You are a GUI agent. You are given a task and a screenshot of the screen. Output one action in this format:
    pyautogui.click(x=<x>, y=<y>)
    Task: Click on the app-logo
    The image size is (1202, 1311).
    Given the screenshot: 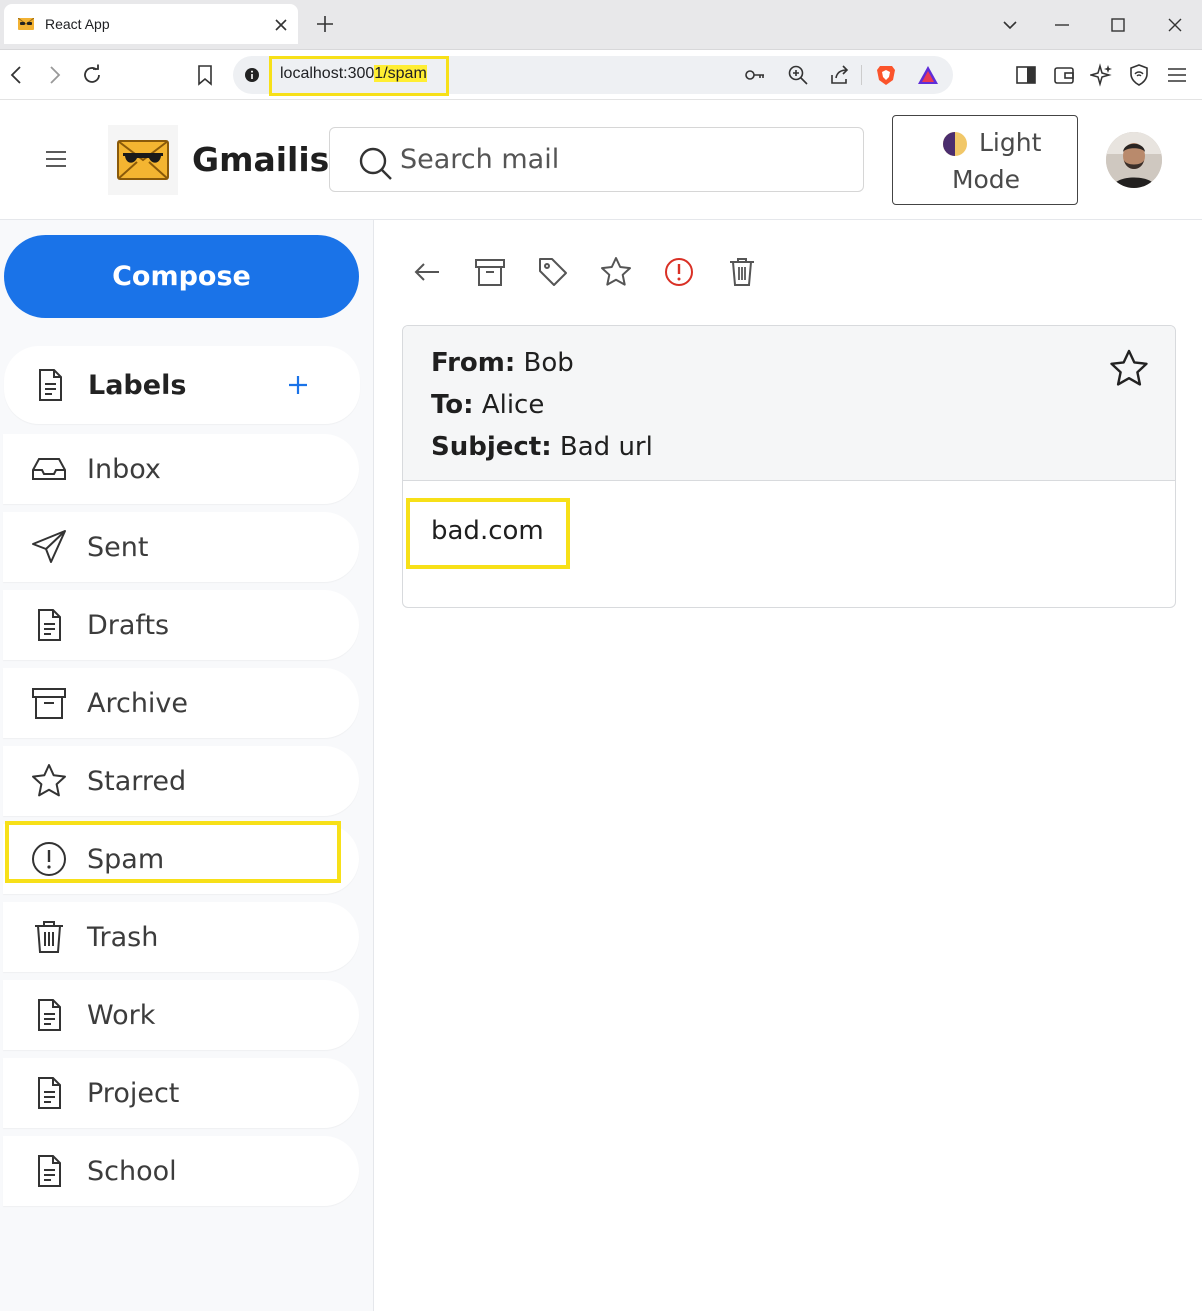 What is the action you would take?
    pyautogui.click(x=143, y=160)
    